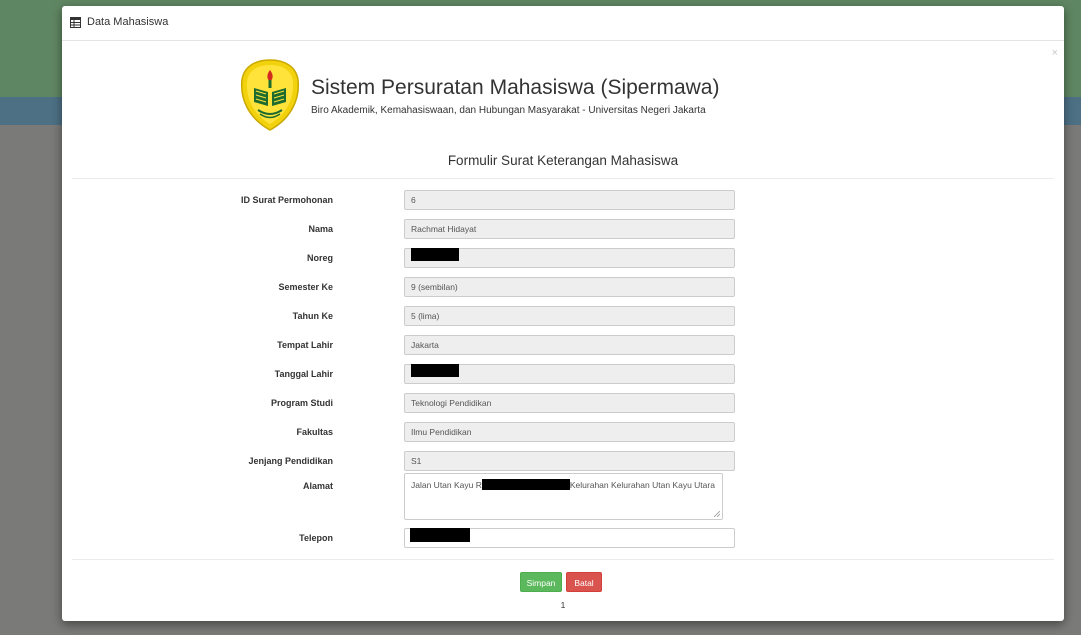 The height and width of the screenshot is (635, 1081). I want to click on save-button: Simpan, so click(541, 582).